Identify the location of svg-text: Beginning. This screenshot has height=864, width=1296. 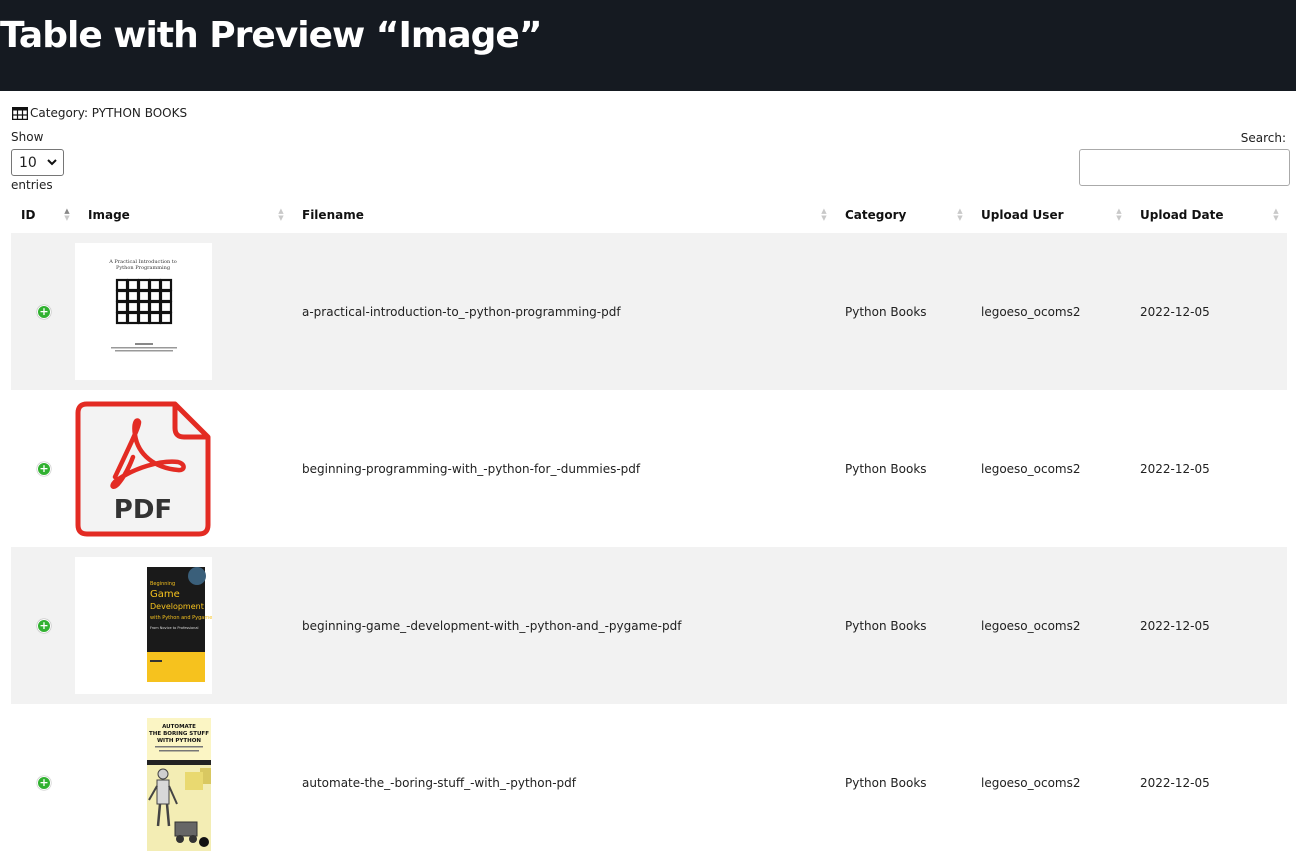
(162, 584).